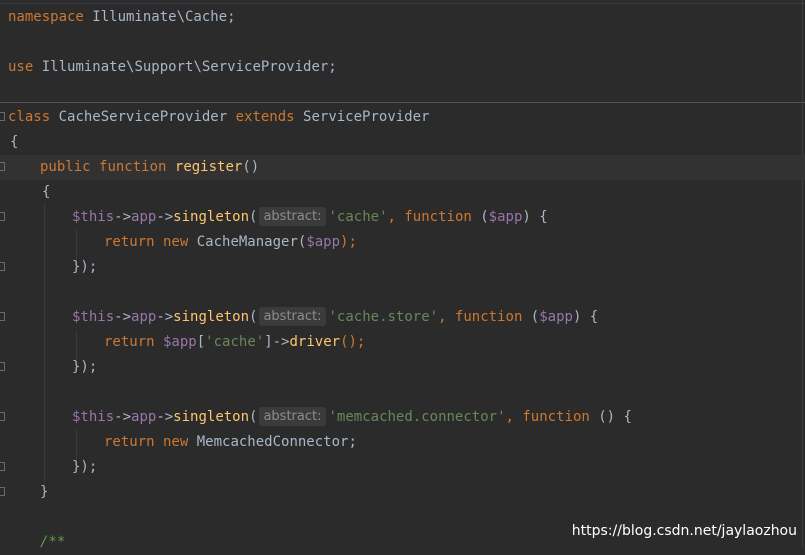 This screenshot has height=555, width=805. What do you see at coordinates (417, 417) in the screenshot?
I see `string: 'memcached.connector'` at bounding box center [417, 417].